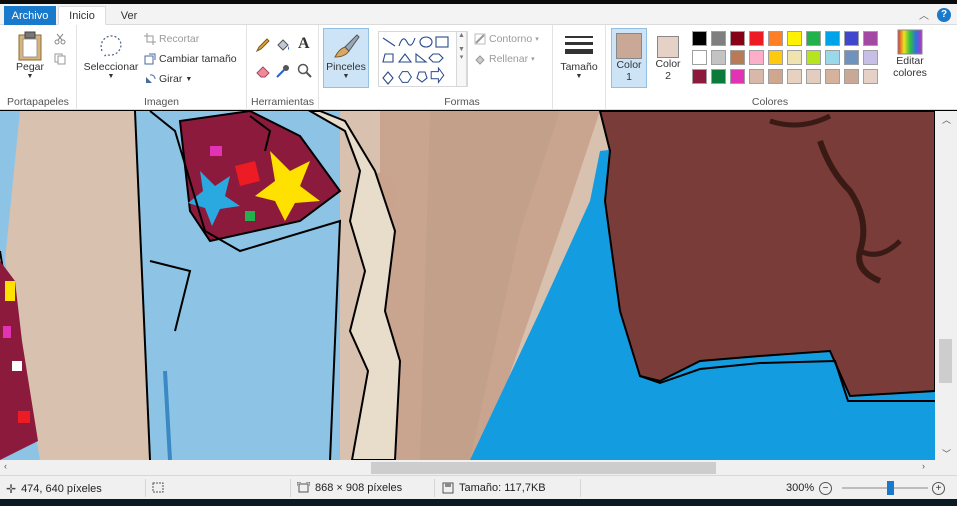  What do you see at coordinates (30, 15) in the screenshot?
I see `tab-file: Archivo` at bounding box center [30, 15].